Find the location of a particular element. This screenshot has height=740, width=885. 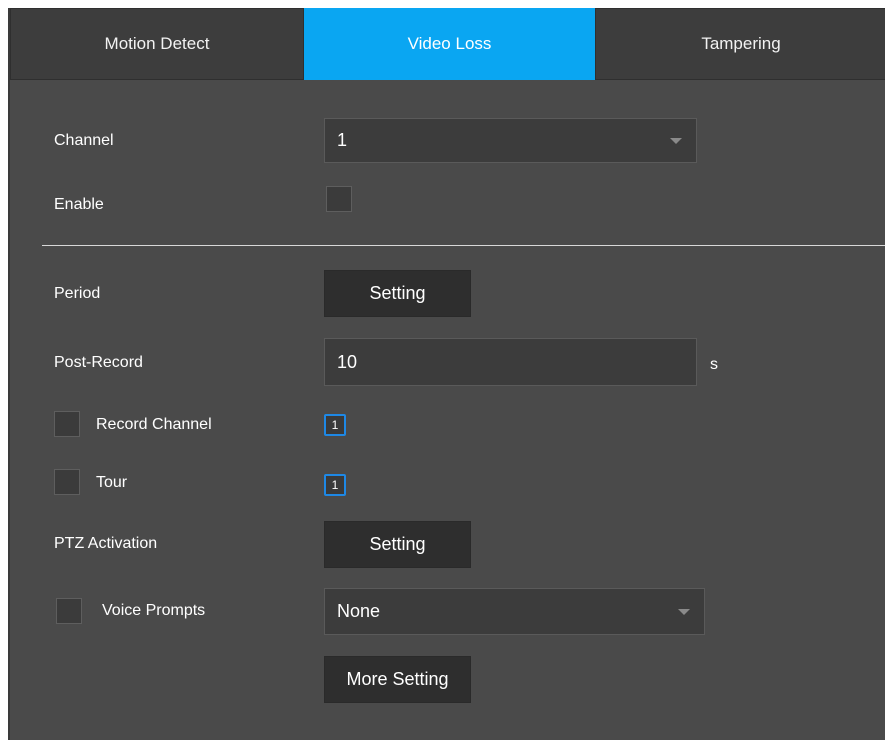

channel-select-value: 1 is located at coordinates (342, 140).